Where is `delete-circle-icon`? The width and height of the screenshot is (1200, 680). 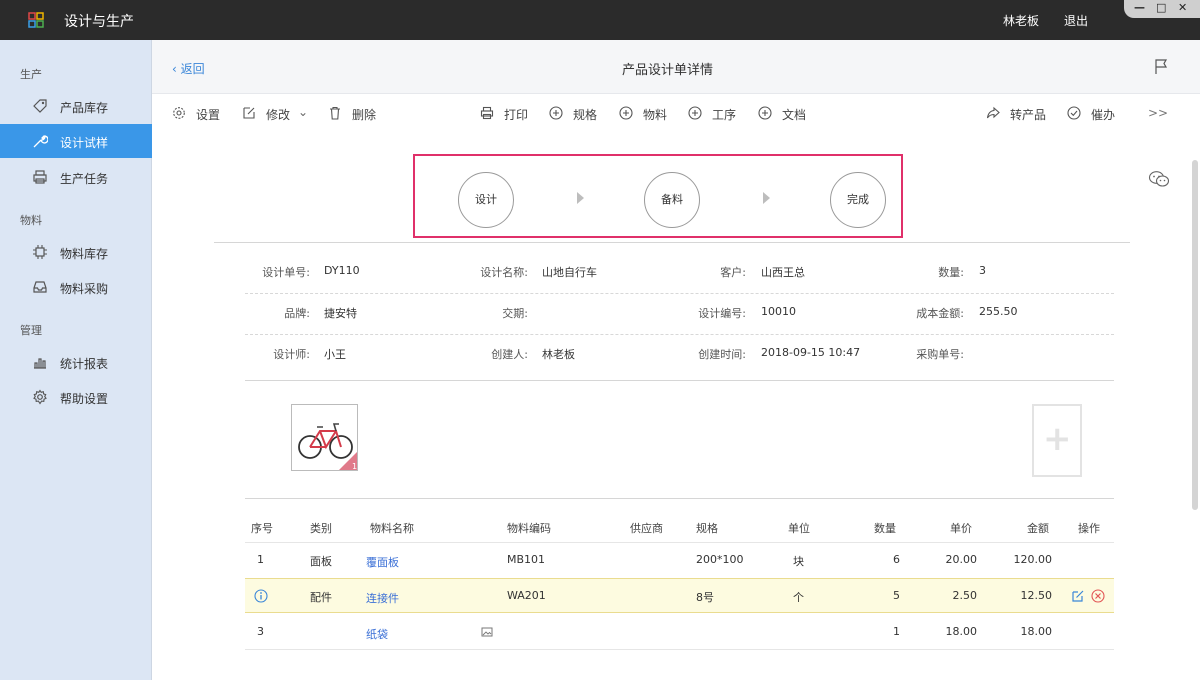
delete-circle-icon is located at coordinates (1098, 596).